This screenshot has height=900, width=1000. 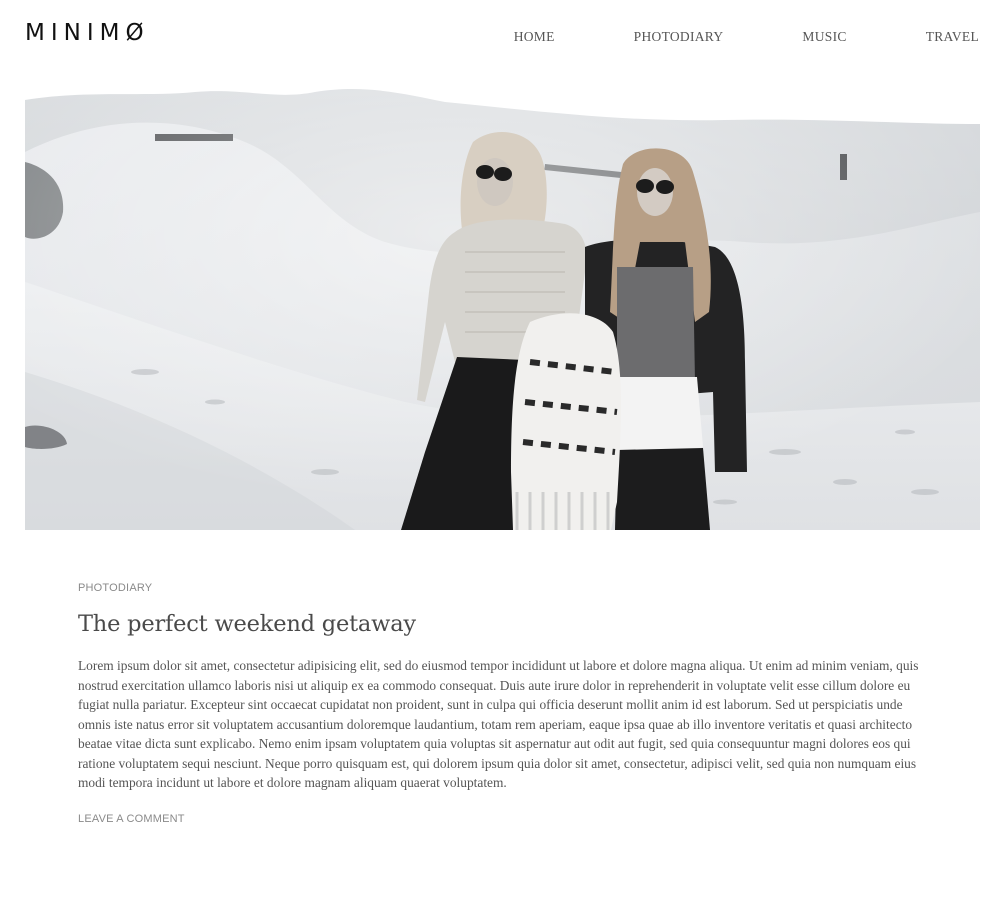 What do you see at coordinates (131, 819) in the screenshot?
I see `leave-comment-link: LEAVE A COMMENT` at bounding box center [131, 819].